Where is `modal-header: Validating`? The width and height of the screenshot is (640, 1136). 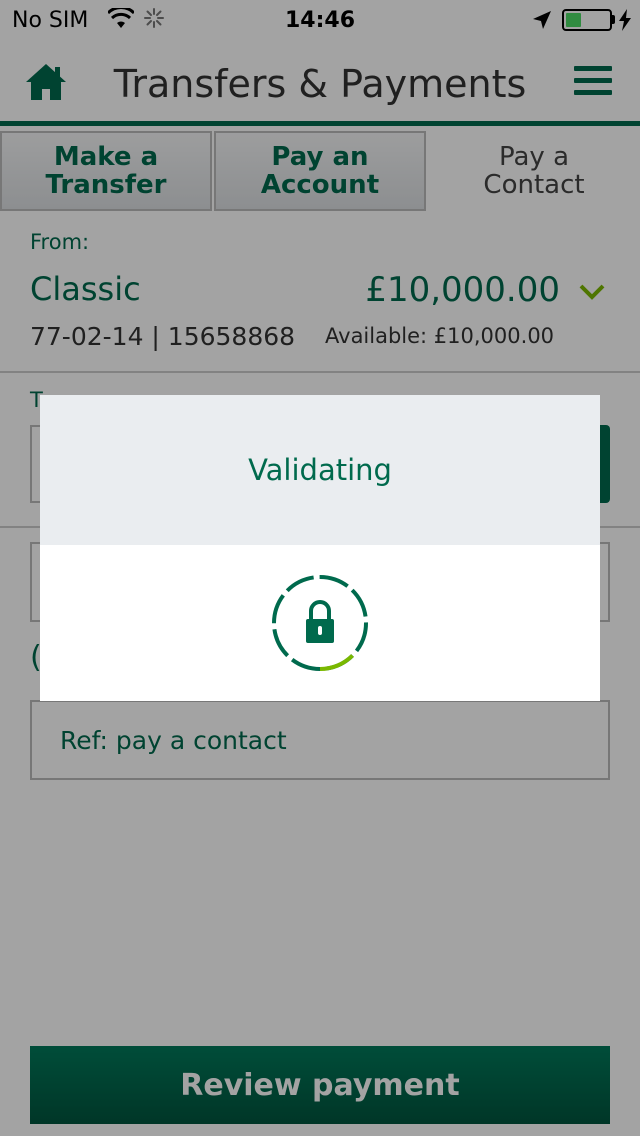
modal-header: Validating is located at coordinates (320, 470).